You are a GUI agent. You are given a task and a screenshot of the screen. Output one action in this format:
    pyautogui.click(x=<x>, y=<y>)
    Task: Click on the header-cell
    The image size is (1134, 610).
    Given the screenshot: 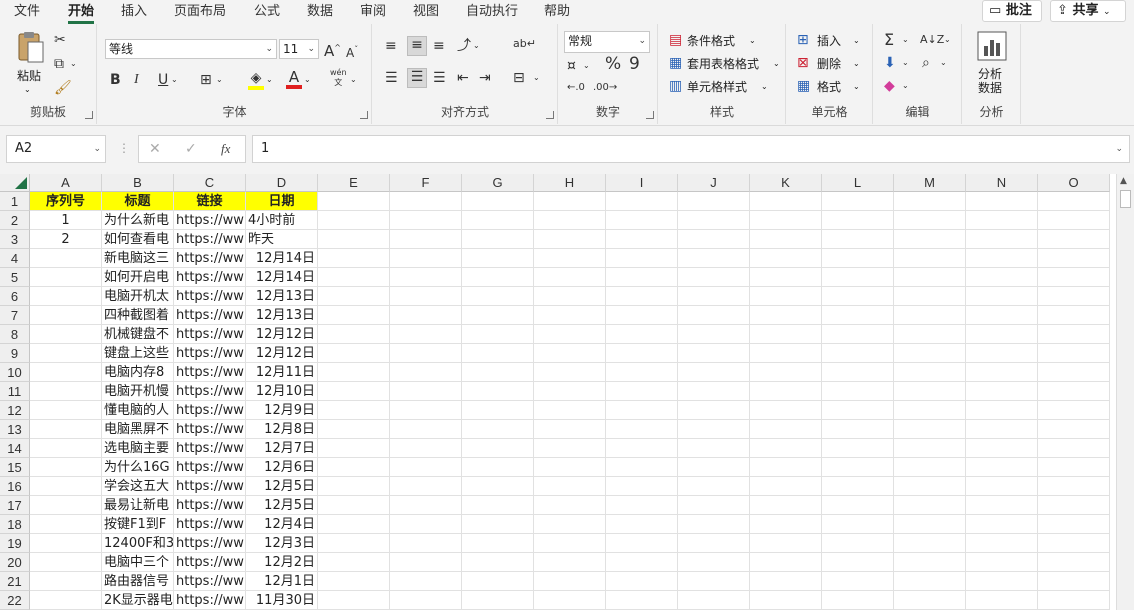 What is the action you would take?
    pyautogui.click(x=642, y=201)
    